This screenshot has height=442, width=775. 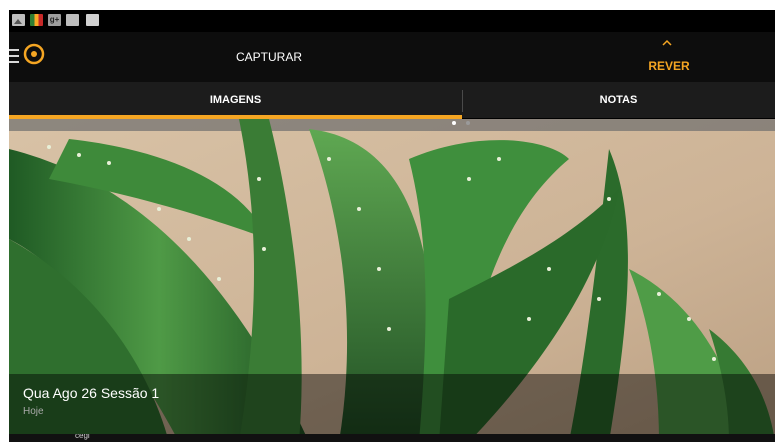 I want to click on app-grid-icon, so click(x=36, y=20).